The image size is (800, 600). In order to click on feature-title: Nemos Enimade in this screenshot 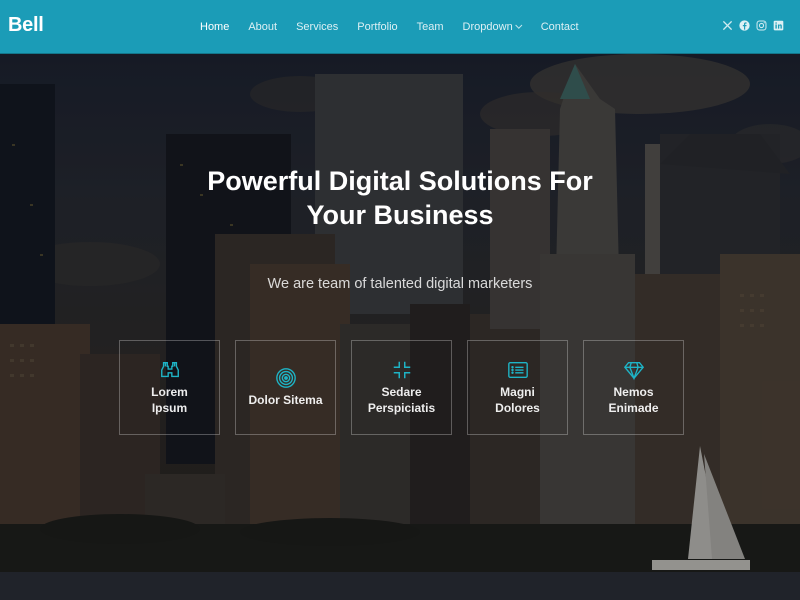, I will do `click(633, 400)`.